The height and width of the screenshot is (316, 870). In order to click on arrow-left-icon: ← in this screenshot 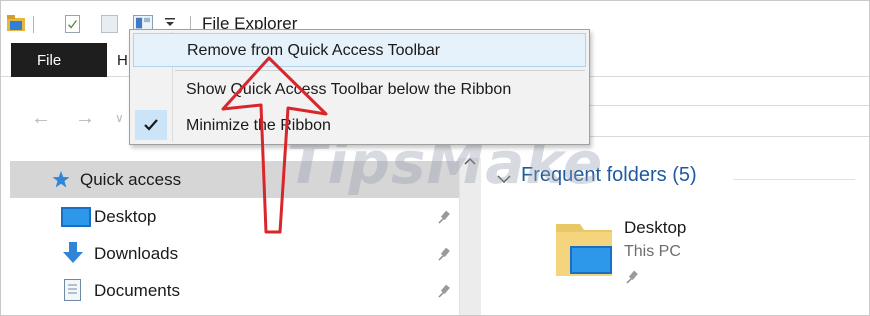, I will do `click(41, 118)`.